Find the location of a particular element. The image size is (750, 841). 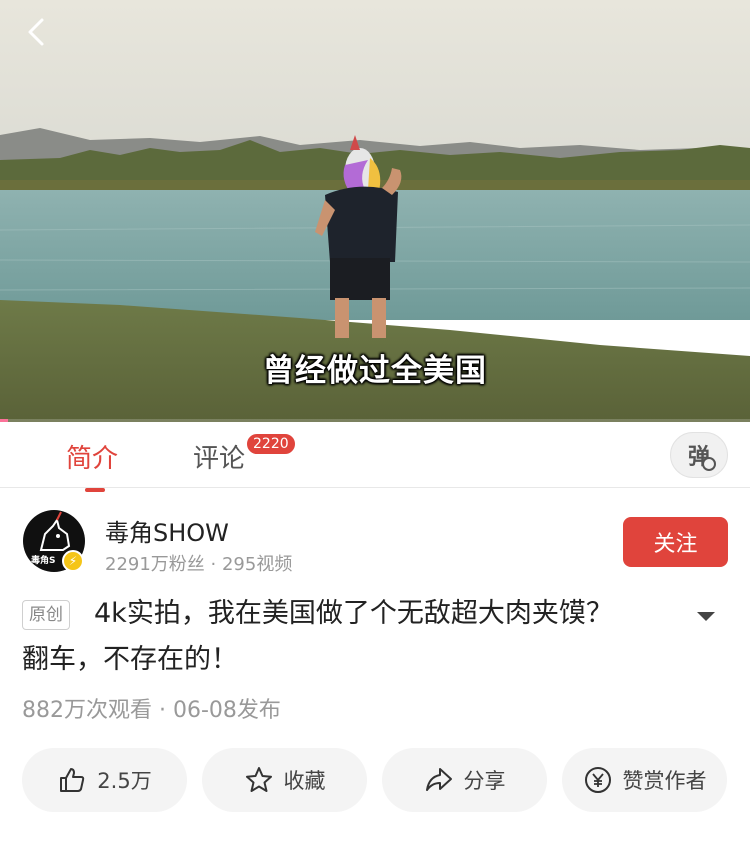

uploader-stats: 2291万粉丝 · 295视频 is located at coordinates (199, 564).